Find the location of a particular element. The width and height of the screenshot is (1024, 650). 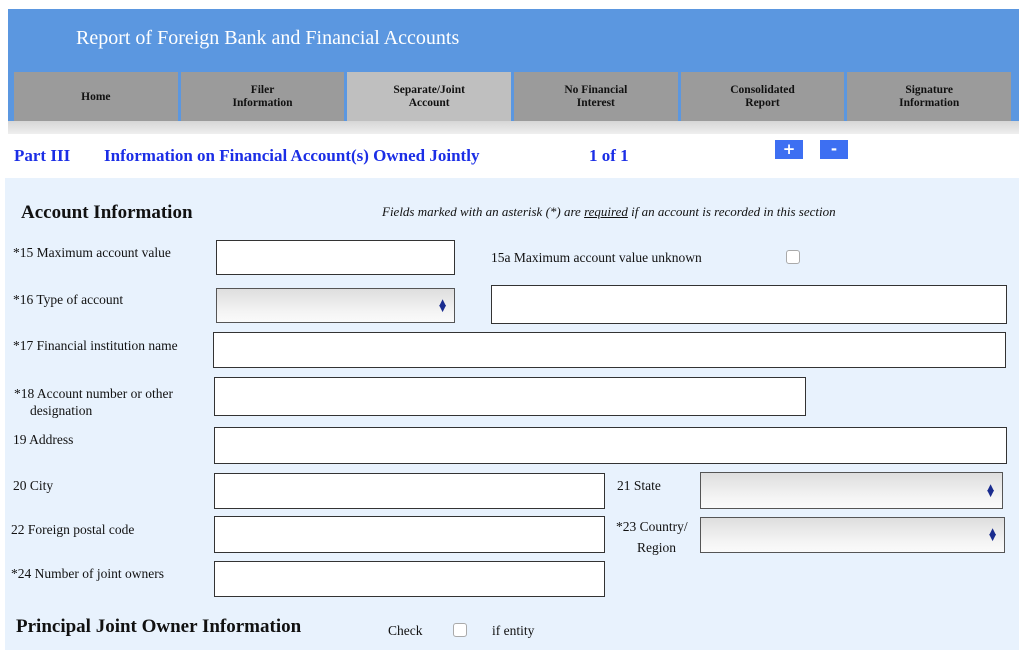

max-value-label: *15 Maximum account value is located at coordinates (92, 252).